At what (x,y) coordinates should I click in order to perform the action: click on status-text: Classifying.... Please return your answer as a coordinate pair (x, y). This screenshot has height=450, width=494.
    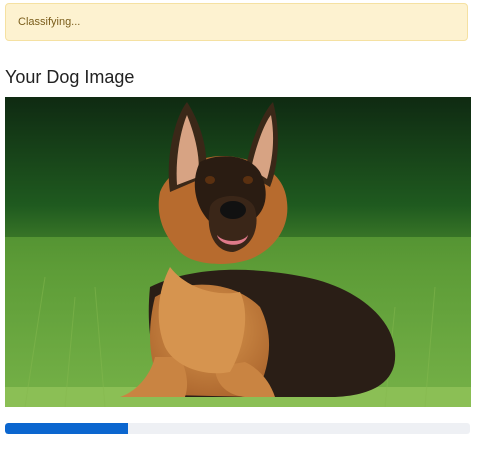
    Looking at the image, I should click on (49, 22).